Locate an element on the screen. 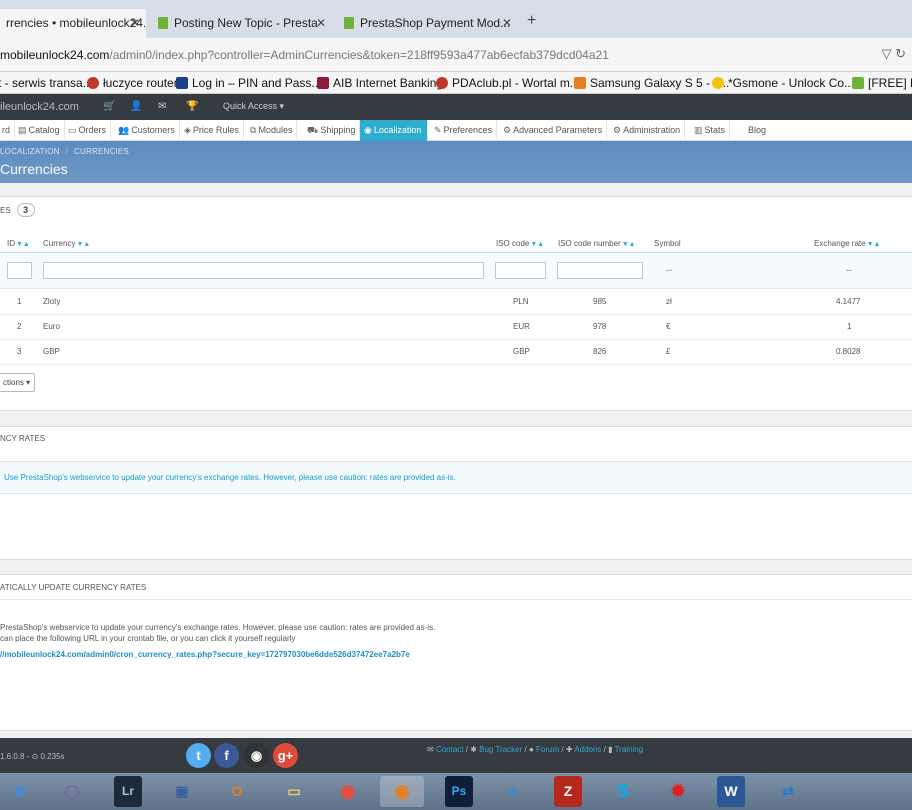 The height and width of the screenshot is (810, 912). menu-blog: Blog is located at coordinates (757, 130).